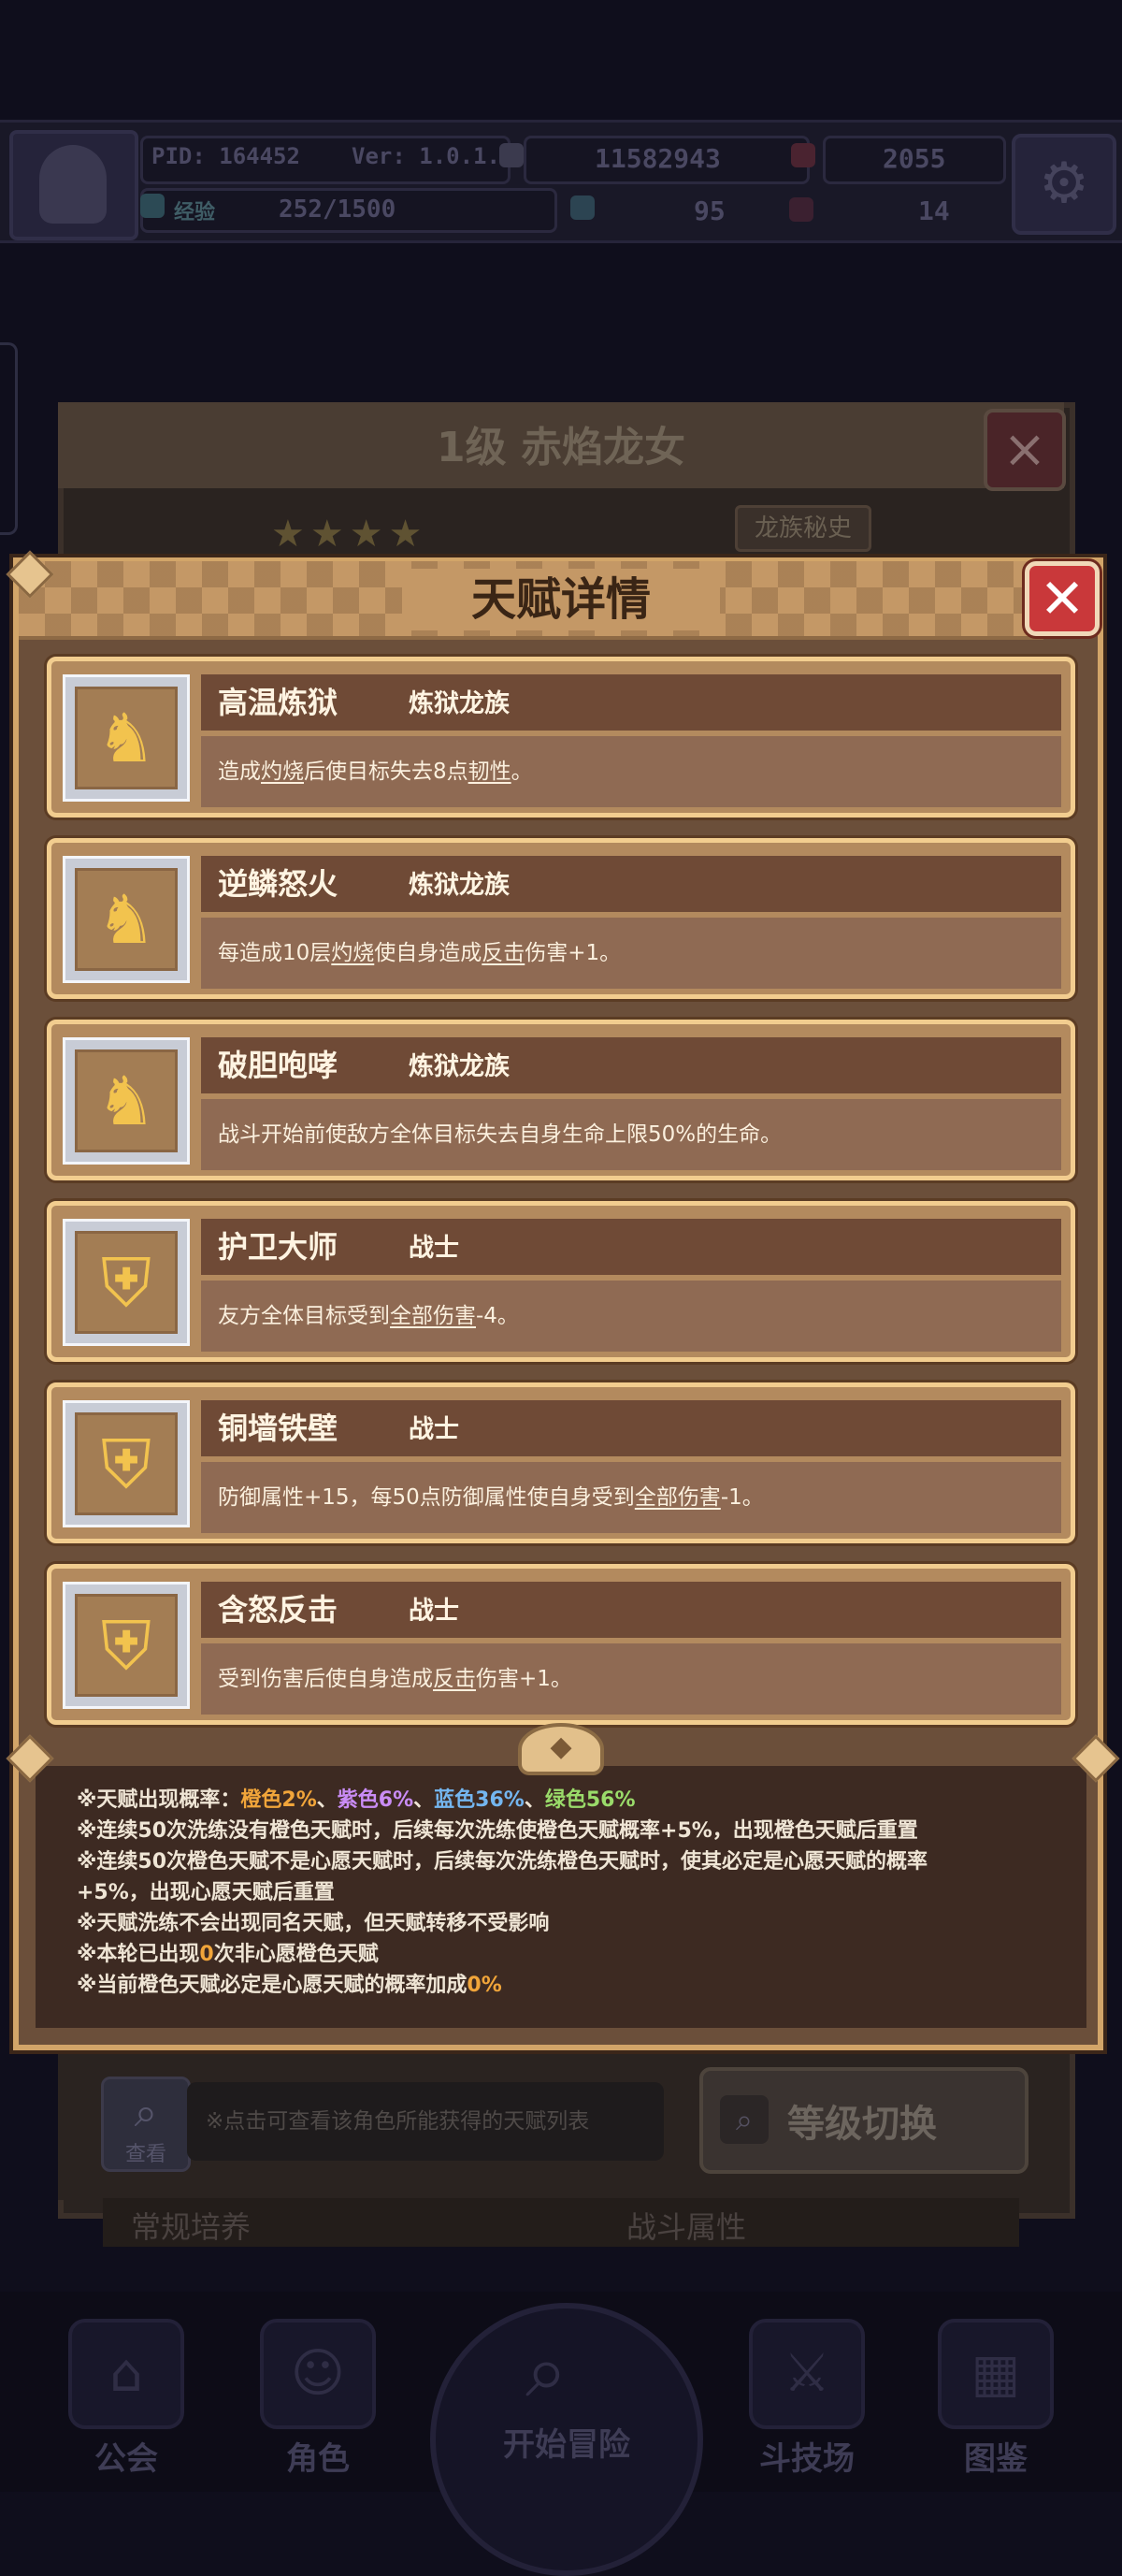 The height and width of the screenshot is (2576, 1122). What do you see at coordinates (426, 2121) in the screenshot?
I see `talent-list-hint: ※点击可查看该角色所能获得的天赋列表` at bounding box center [426, 2121].